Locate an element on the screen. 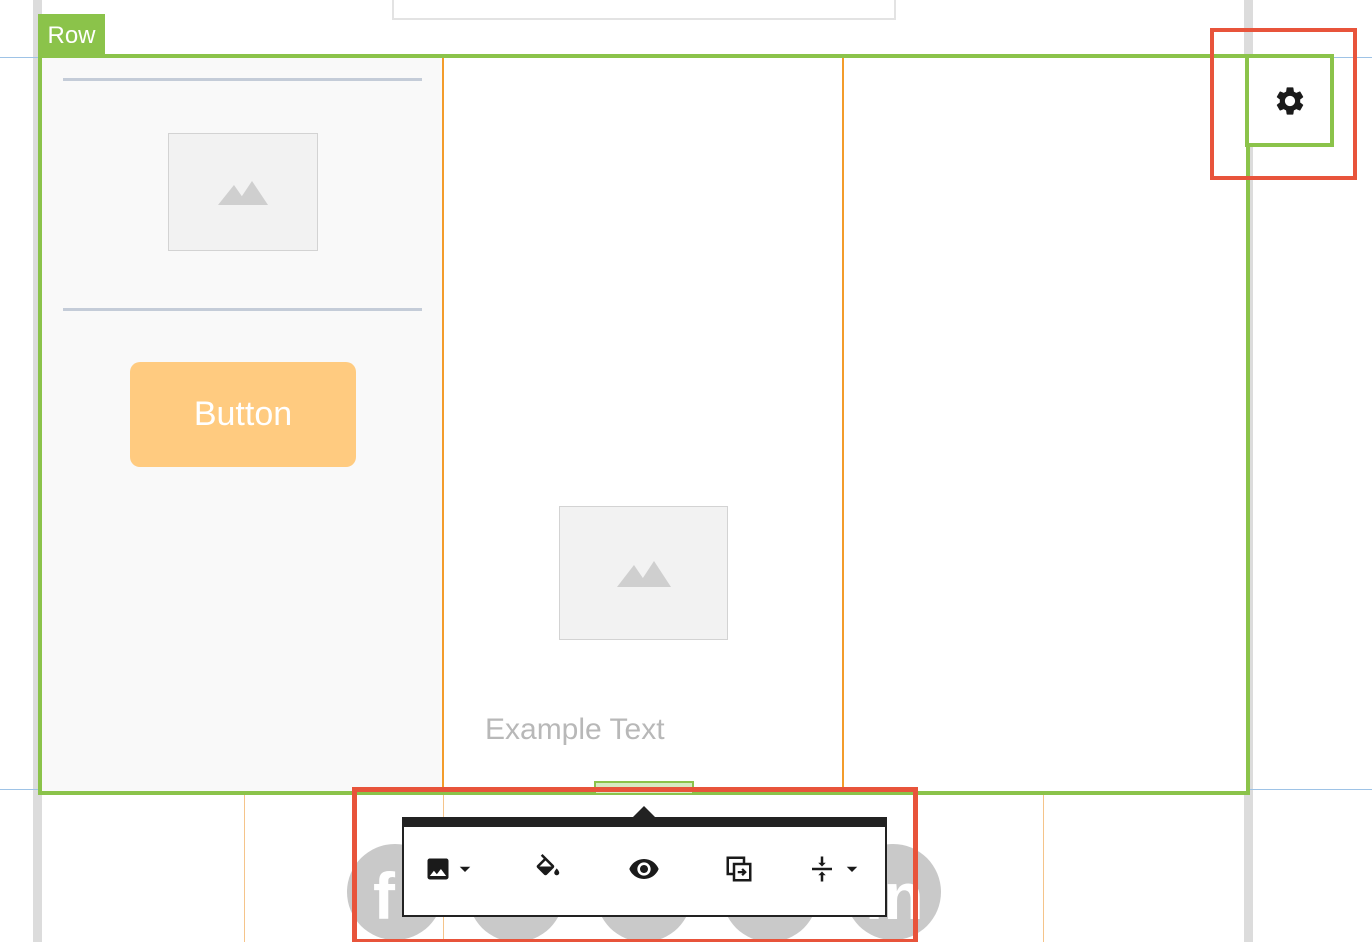 The width and height of the screenshot is (1372, 942). above-row-block is located at coordinates (644, 10).